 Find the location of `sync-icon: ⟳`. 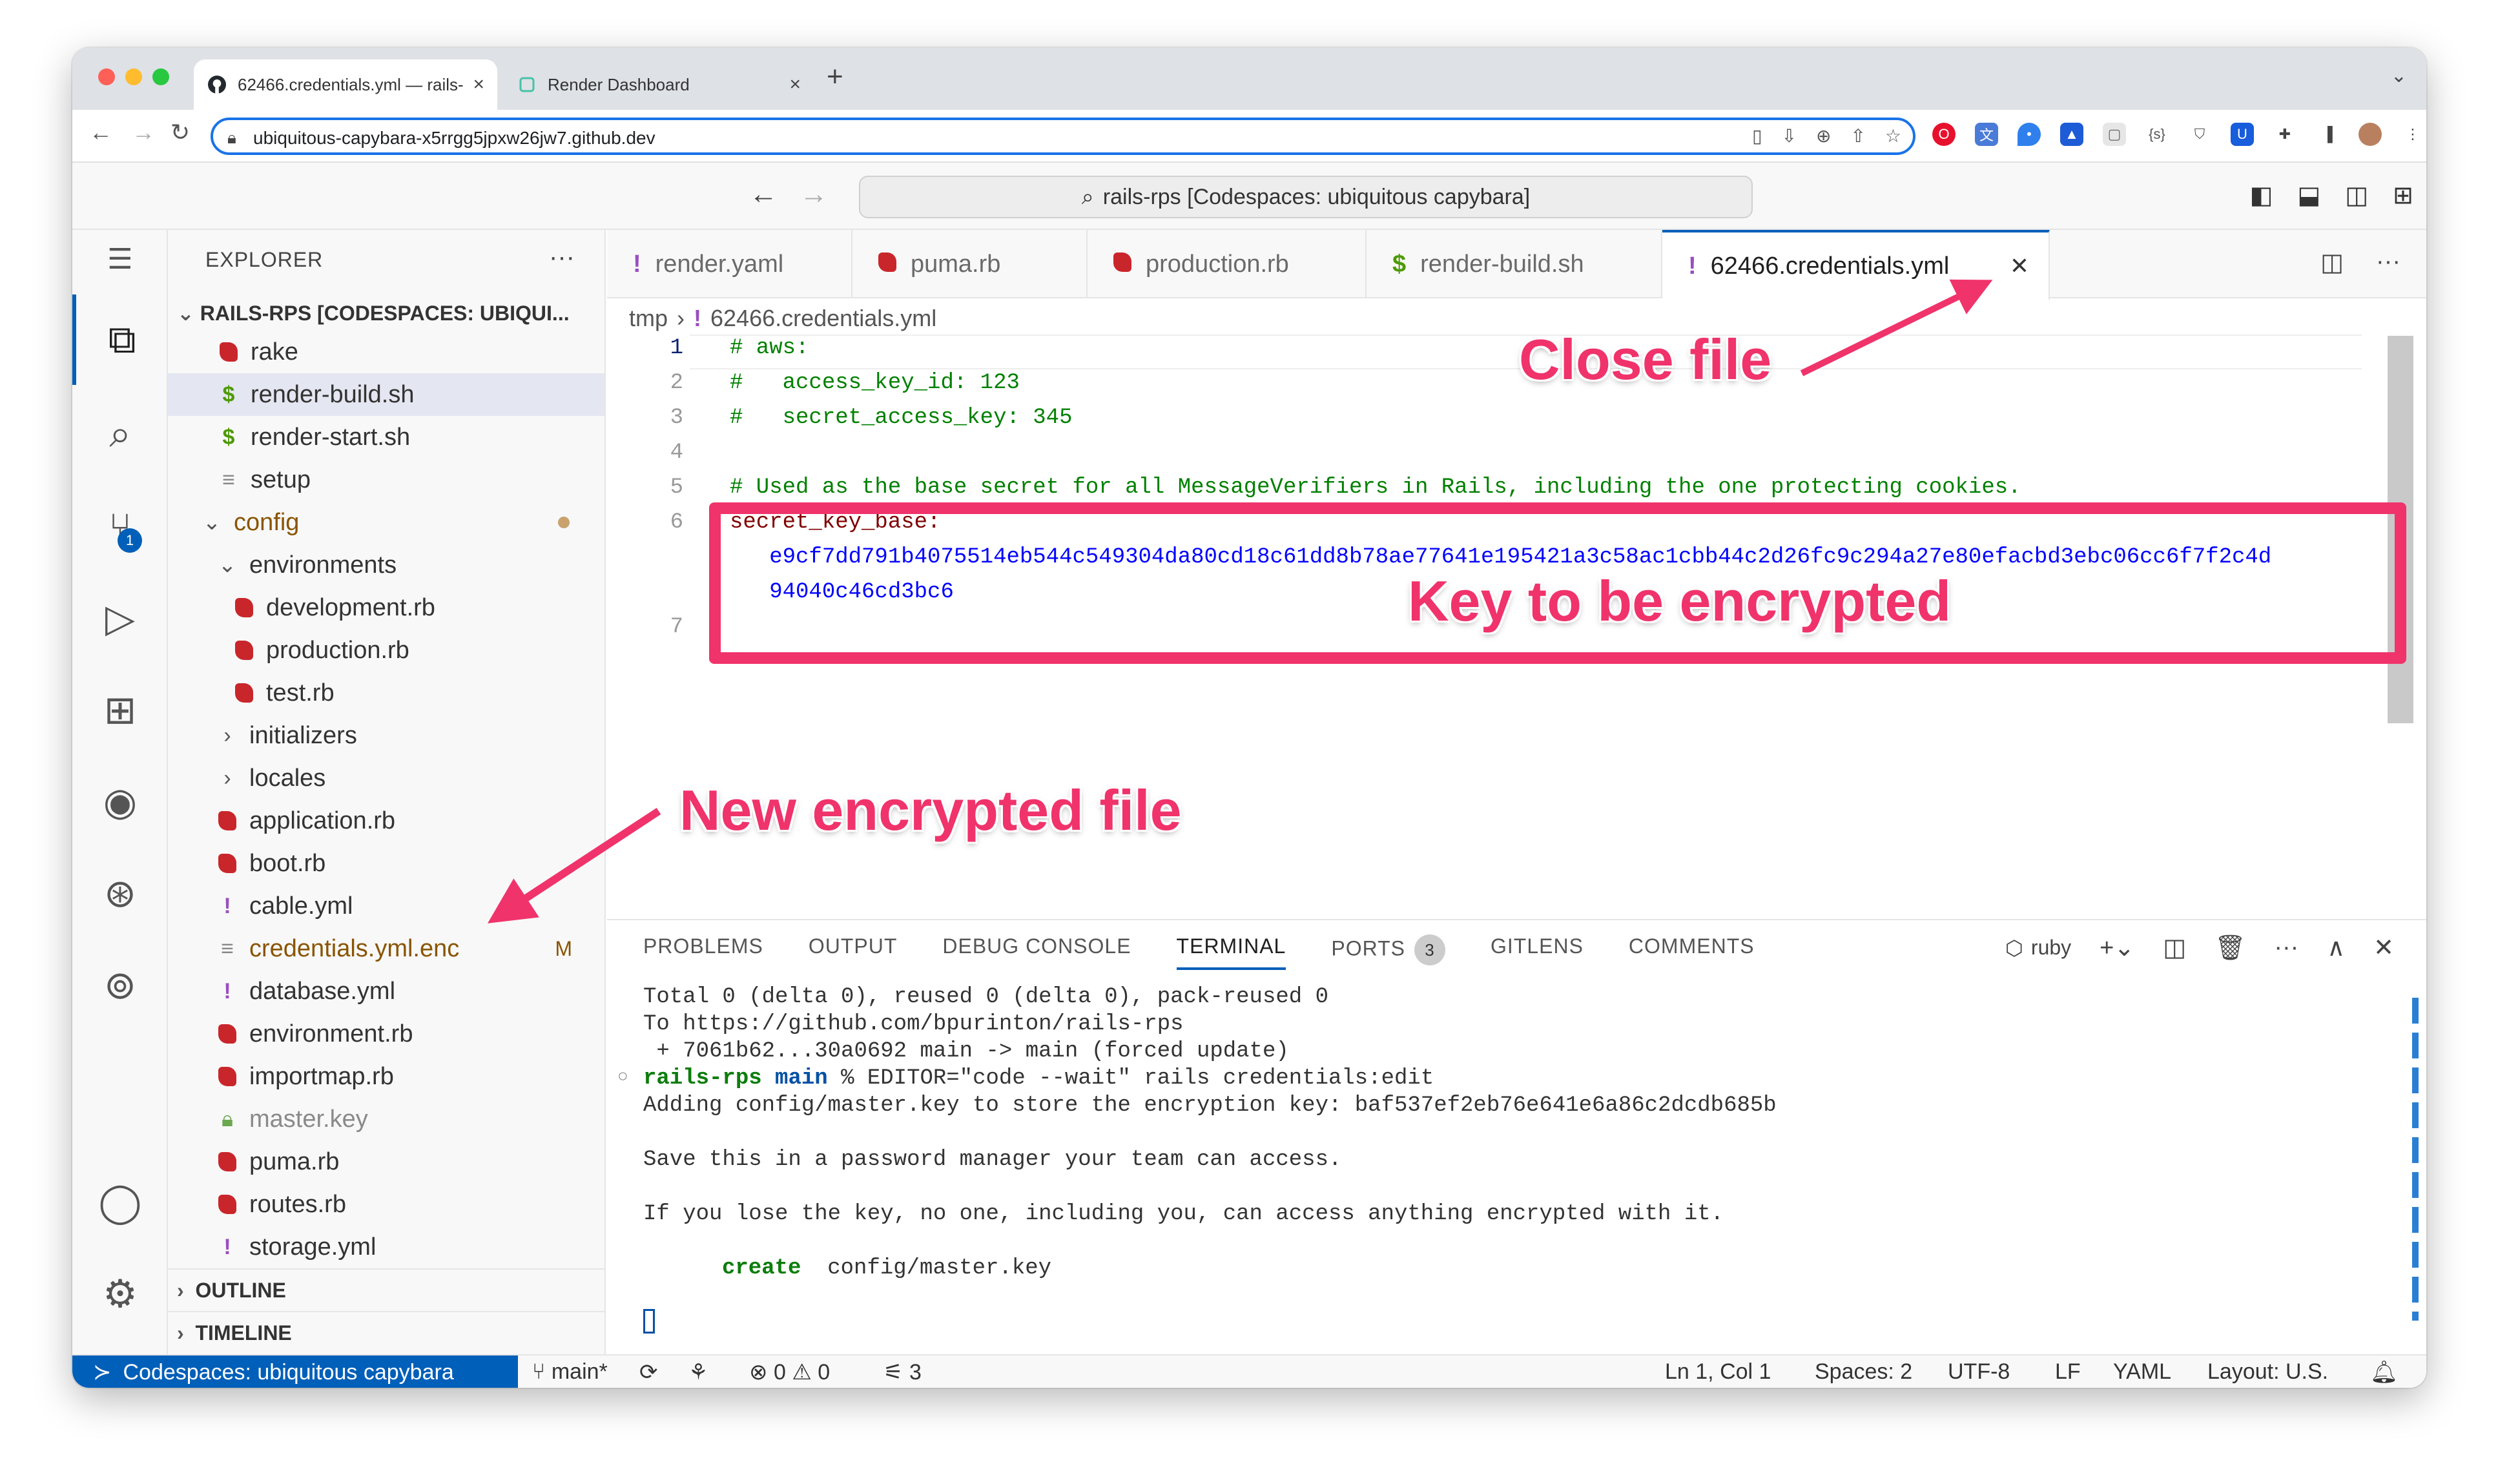

sync-icon: ⟳ is located at coordinates (648, 1372).